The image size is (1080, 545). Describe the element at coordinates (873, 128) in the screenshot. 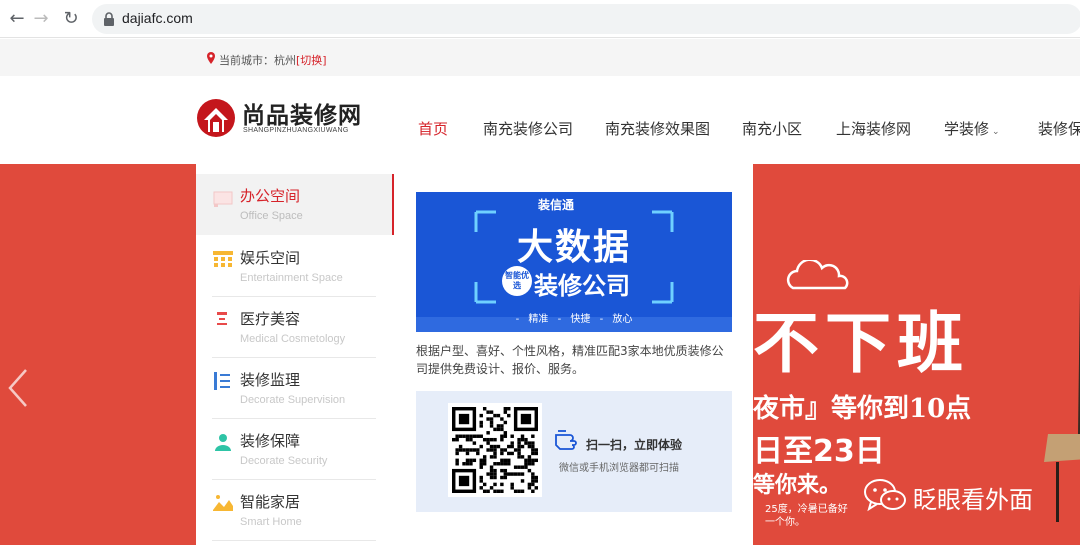

I see `nav-shanghai: 上海装修网` at that location.